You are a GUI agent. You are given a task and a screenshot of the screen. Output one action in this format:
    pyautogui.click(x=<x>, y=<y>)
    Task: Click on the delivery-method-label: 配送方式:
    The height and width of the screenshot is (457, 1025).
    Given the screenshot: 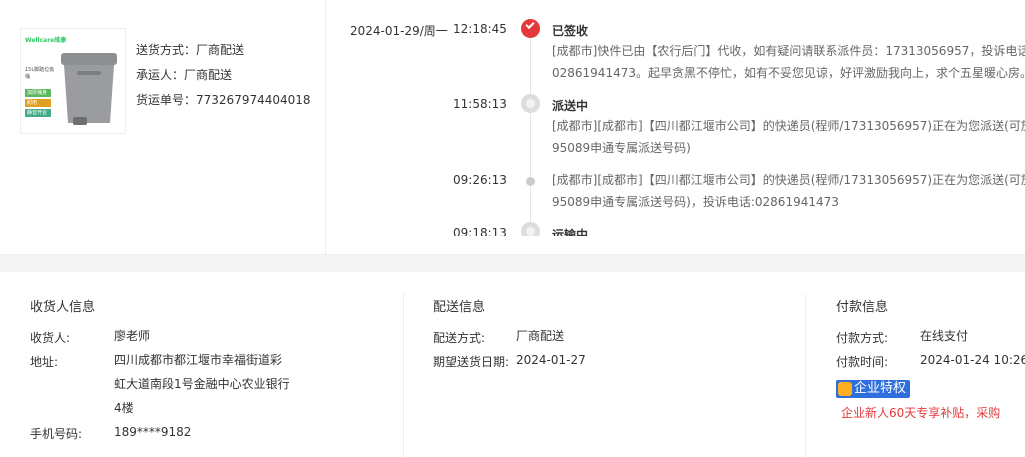 What is the action you would take?
    pyautogui.click(x=459, y=338)
    